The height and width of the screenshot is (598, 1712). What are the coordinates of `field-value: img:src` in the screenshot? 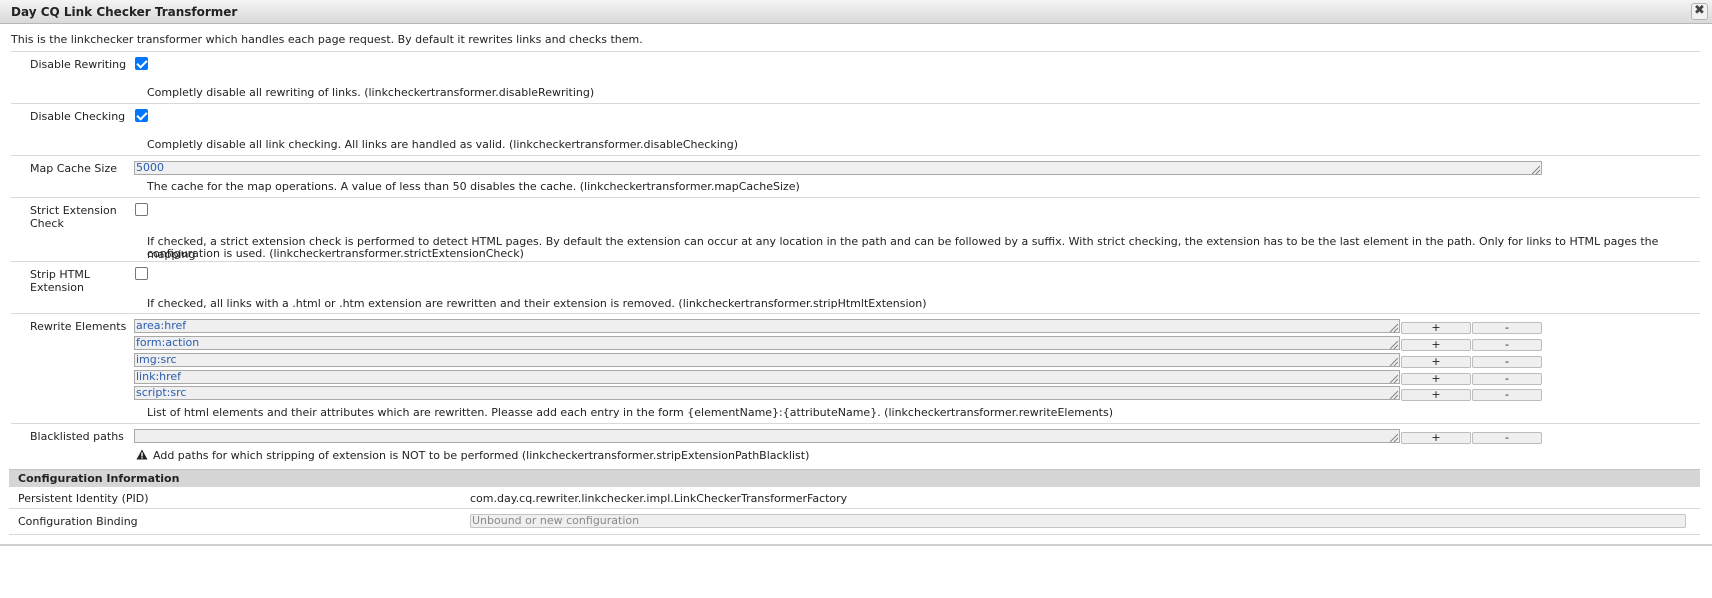 It's located at (156, 359).